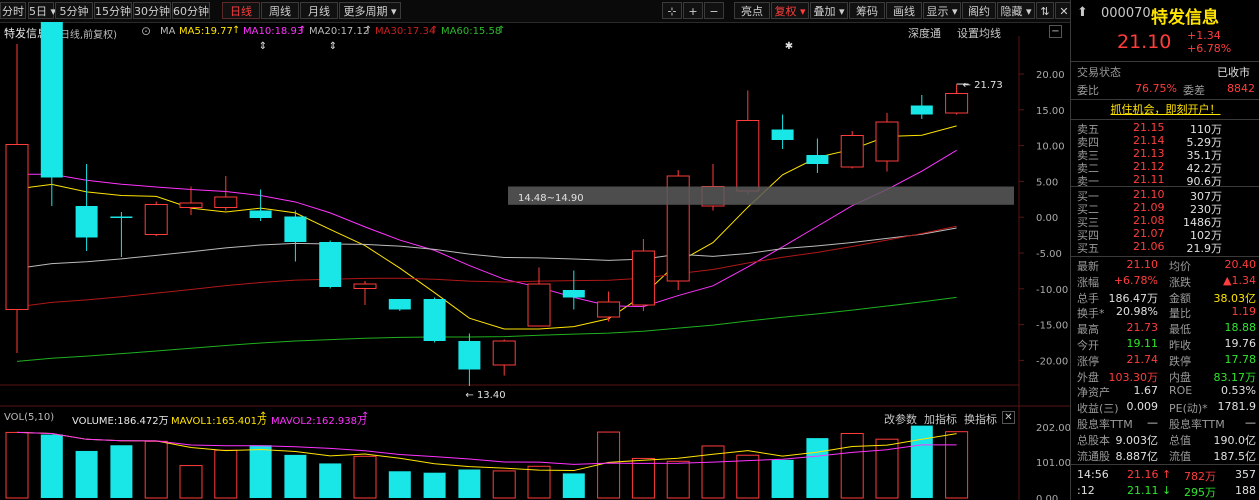  Describe the element at coordinates (1088, 377) in the screenshot. I see `stat-label: 外盘` at that location.